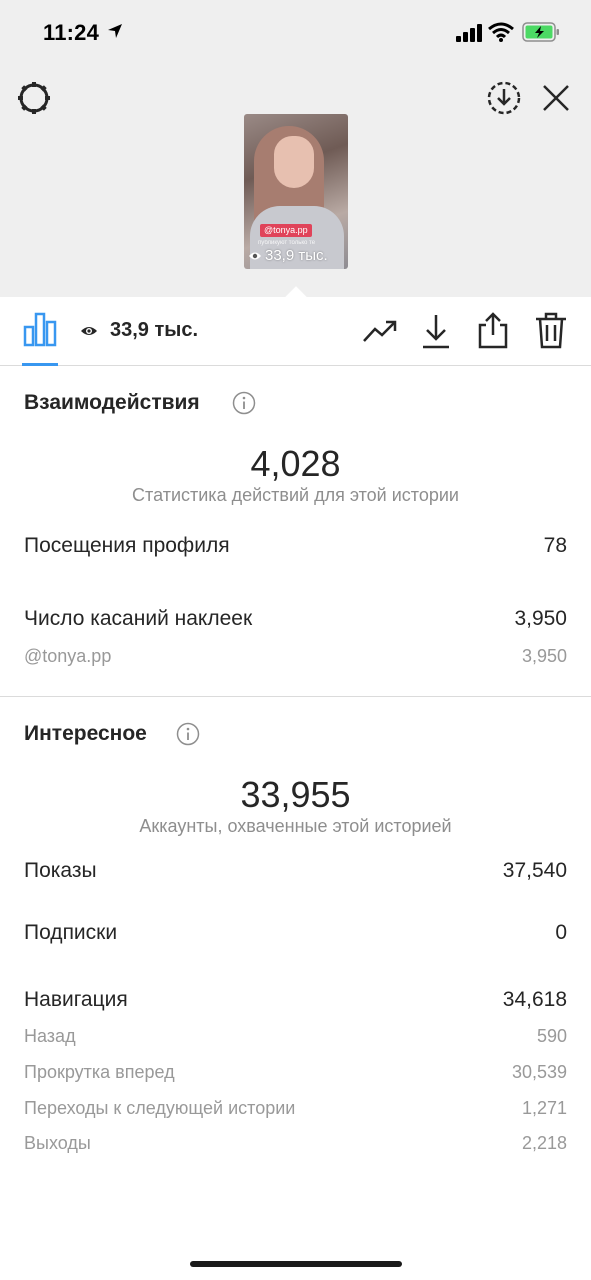 The image size is (591, 1280). What do you see at coordinates (534, 999) in the screenshot?
I see `navigation-value: 34,618` at bounding box center [534, 999].